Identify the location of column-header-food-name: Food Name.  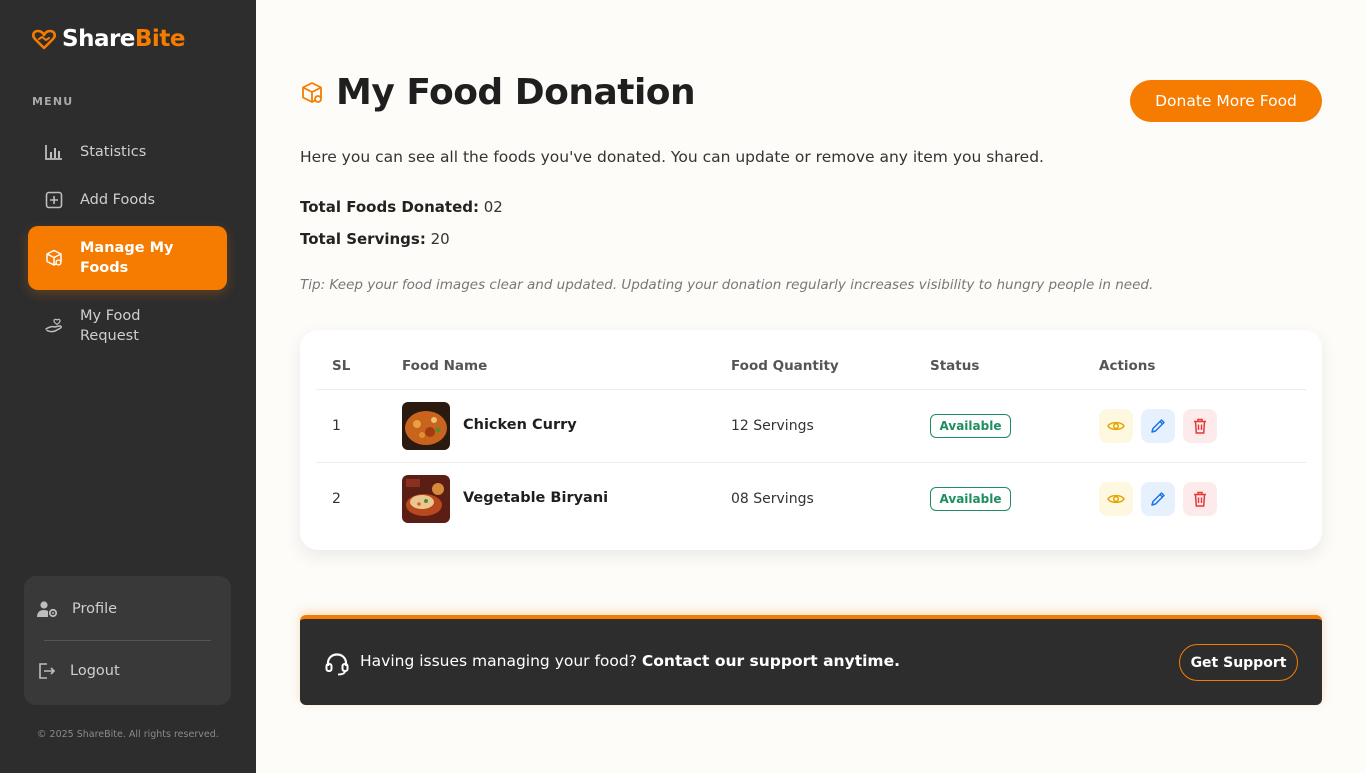
(445, 366).